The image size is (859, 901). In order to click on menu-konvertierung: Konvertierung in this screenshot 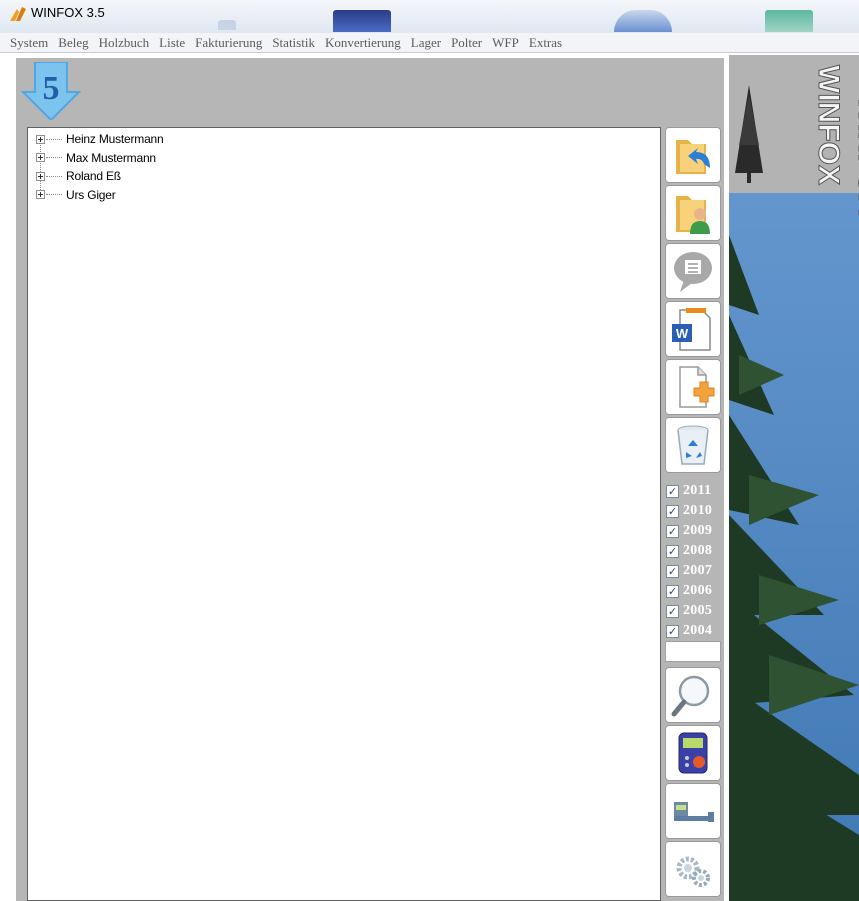, I will do `click(364, 43)`.